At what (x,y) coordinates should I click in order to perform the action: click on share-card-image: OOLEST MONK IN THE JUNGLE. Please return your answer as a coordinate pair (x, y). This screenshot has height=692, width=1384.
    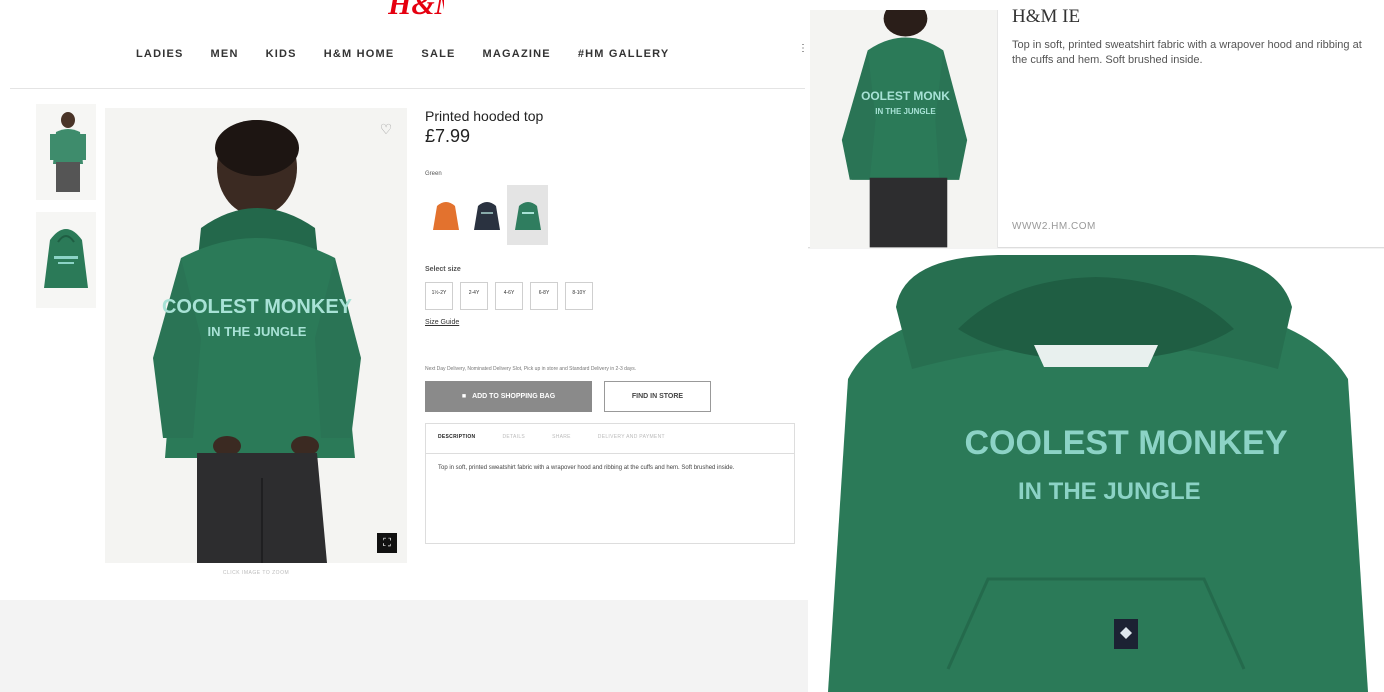
    Looking at the image, I should click on (904, 124).